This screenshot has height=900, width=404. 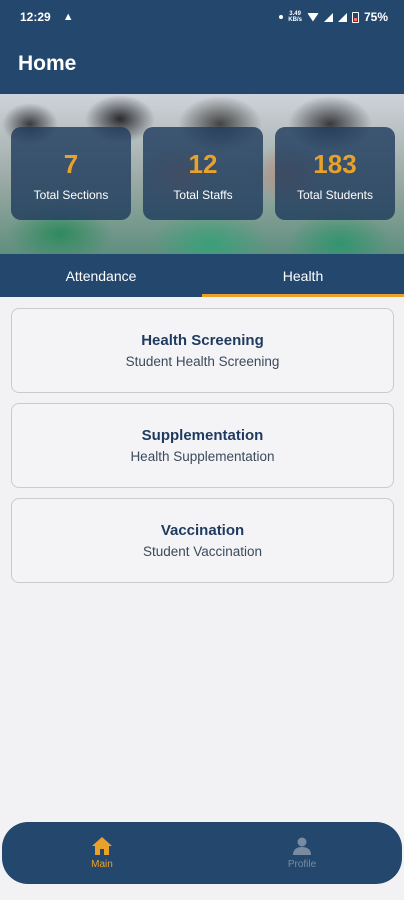 I want to click on stat-label: Total Students, so click(x=335, y=195).